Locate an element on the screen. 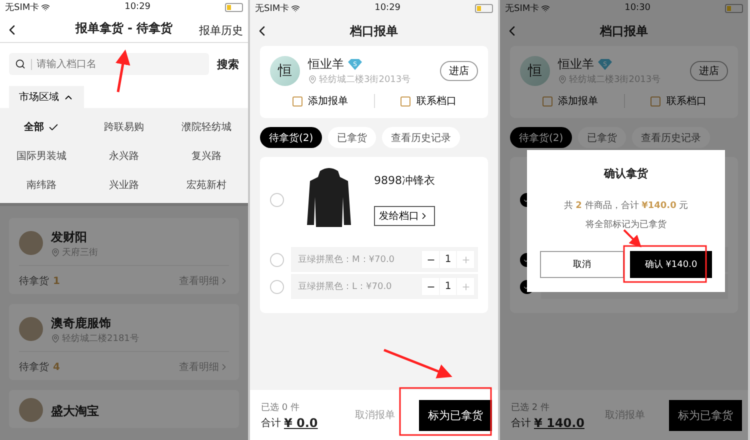 This screenshot has height=440, width=750. total-amount: ¥ 0.0 is located at coordinates (301, 423).